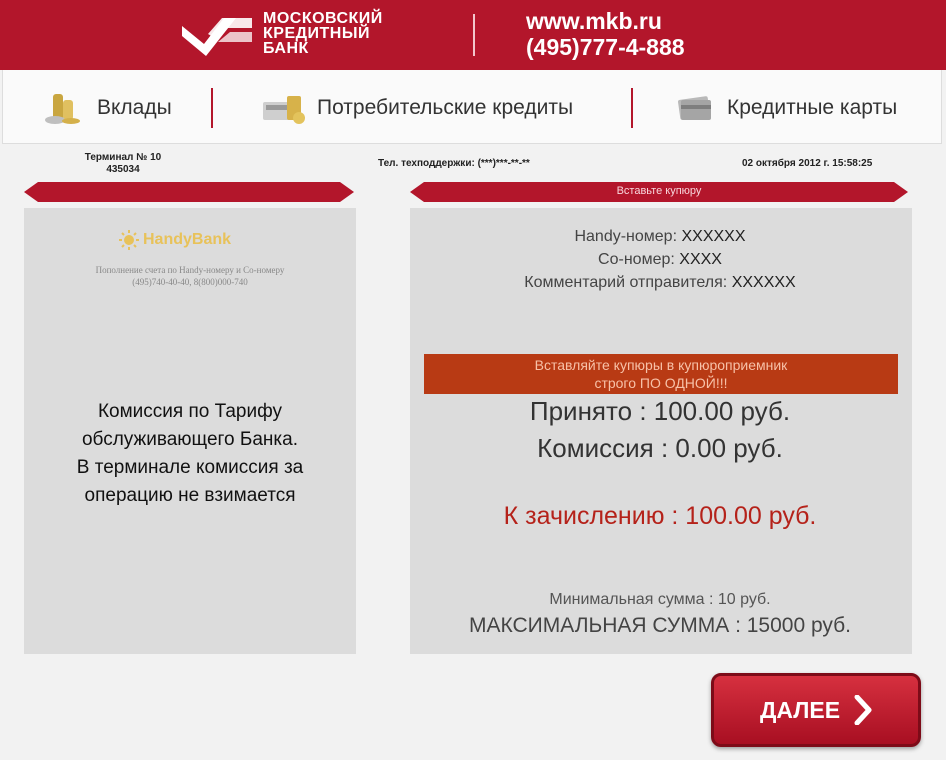 This screenshot has height=760, width=946. What do you see at coordinates (661, 365) in the screenshot?
I see `warning-line: Вставляйте купюры в купюроприемник` at bounding box center [661, 365].